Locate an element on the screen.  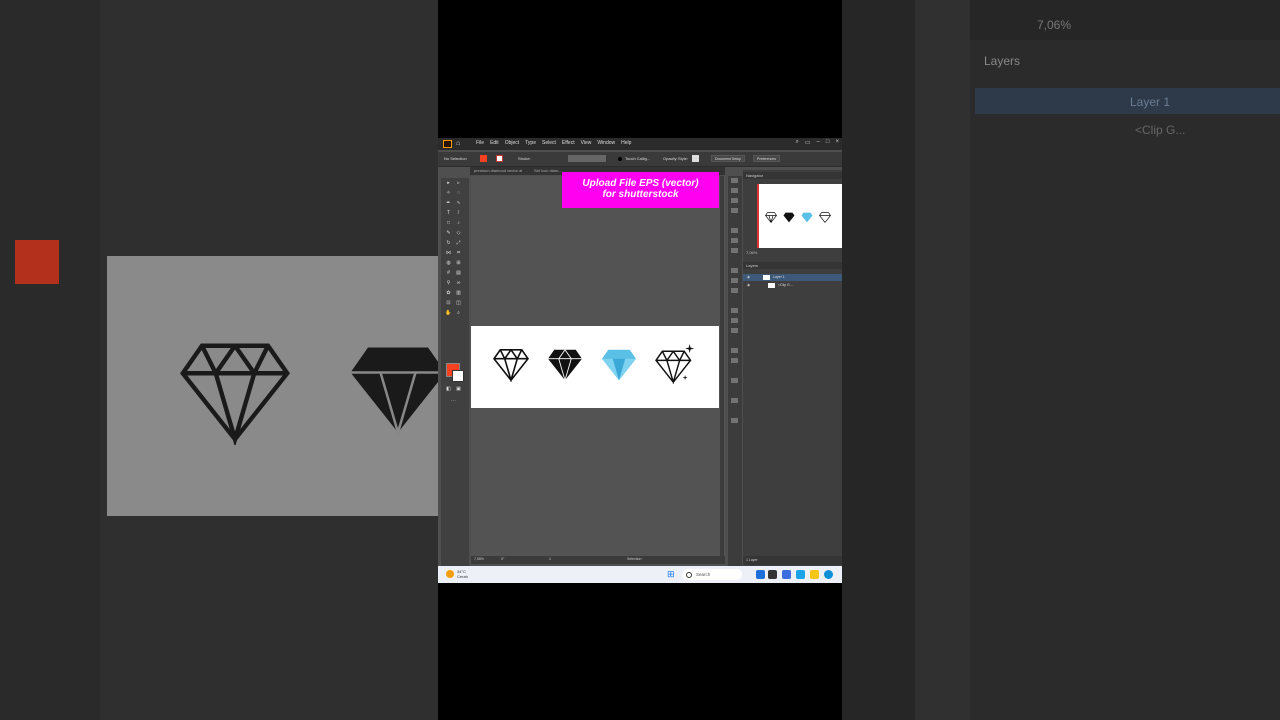
document-setup-button: Document Setup is located at coordinates (728, 158).